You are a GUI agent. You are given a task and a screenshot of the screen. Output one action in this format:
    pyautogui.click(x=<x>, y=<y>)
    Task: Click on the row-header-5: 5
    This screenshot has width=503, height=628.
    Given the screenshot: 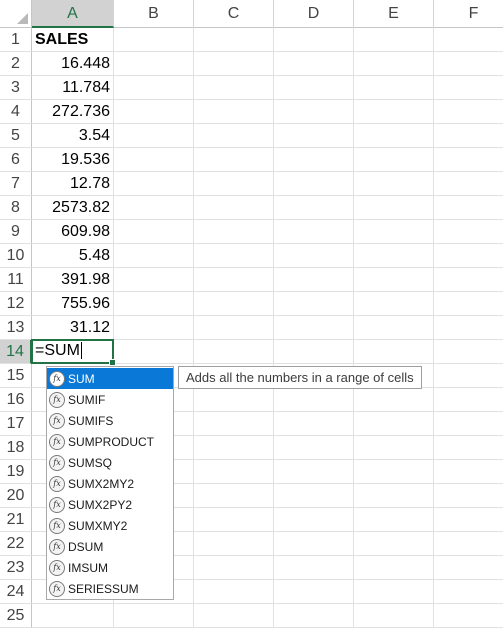 What is the action you would take?
    pyautogui.click(x=16, y=136)
    